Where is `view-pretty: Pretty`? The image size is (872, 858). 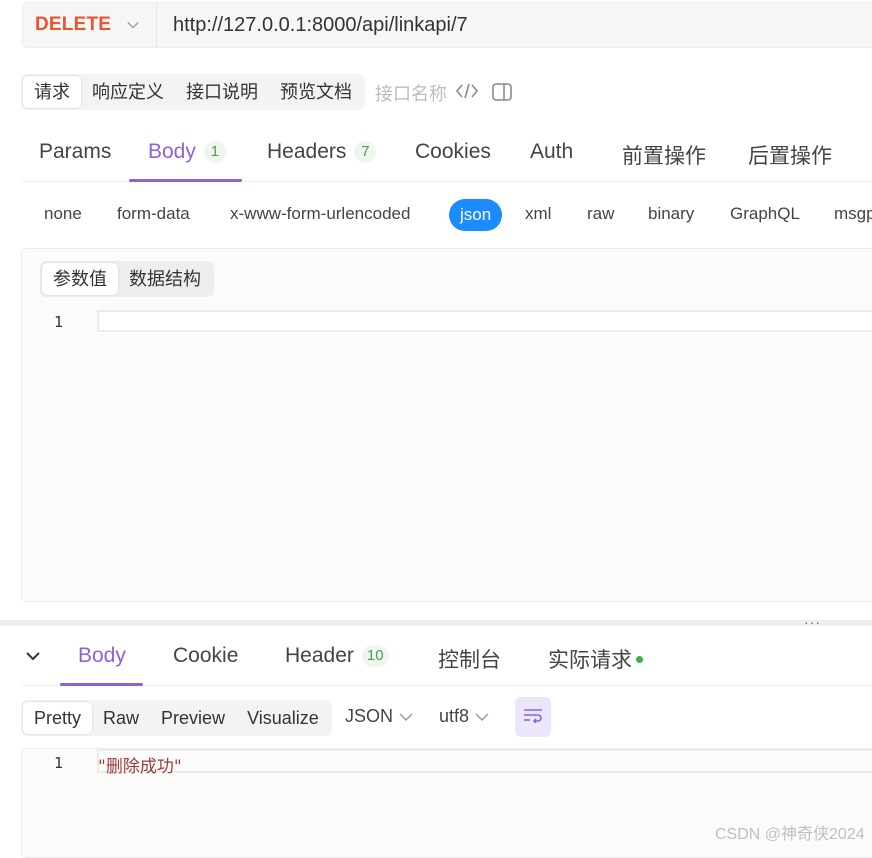
view-pretty: Pretty is located at coordinates (58, 718).